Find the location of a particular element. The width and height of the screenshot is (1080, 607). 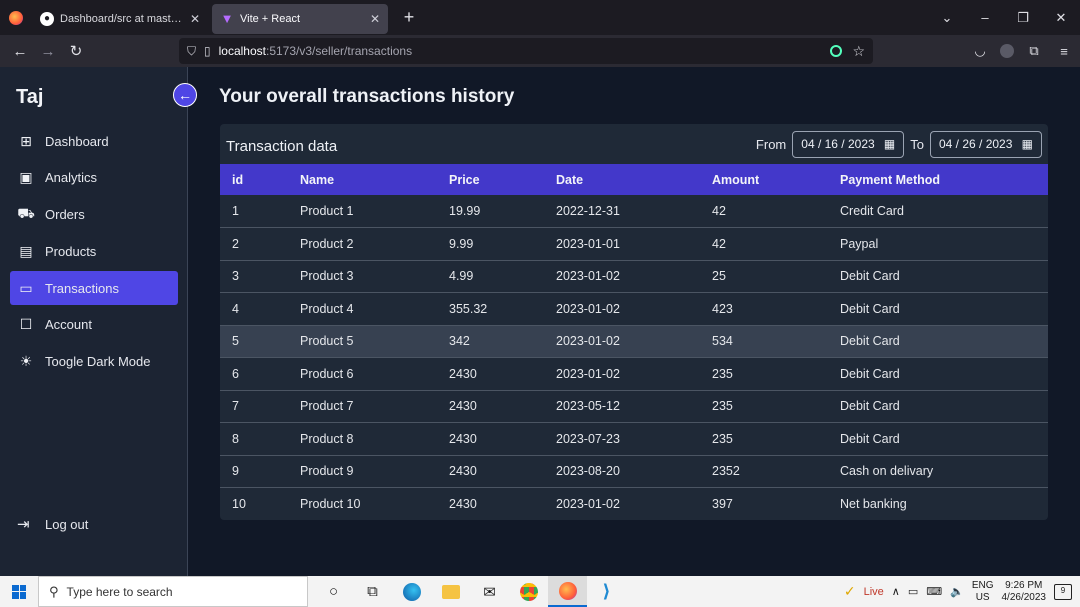

close-window-button: ✕ is located at coordinates (1061, 18).